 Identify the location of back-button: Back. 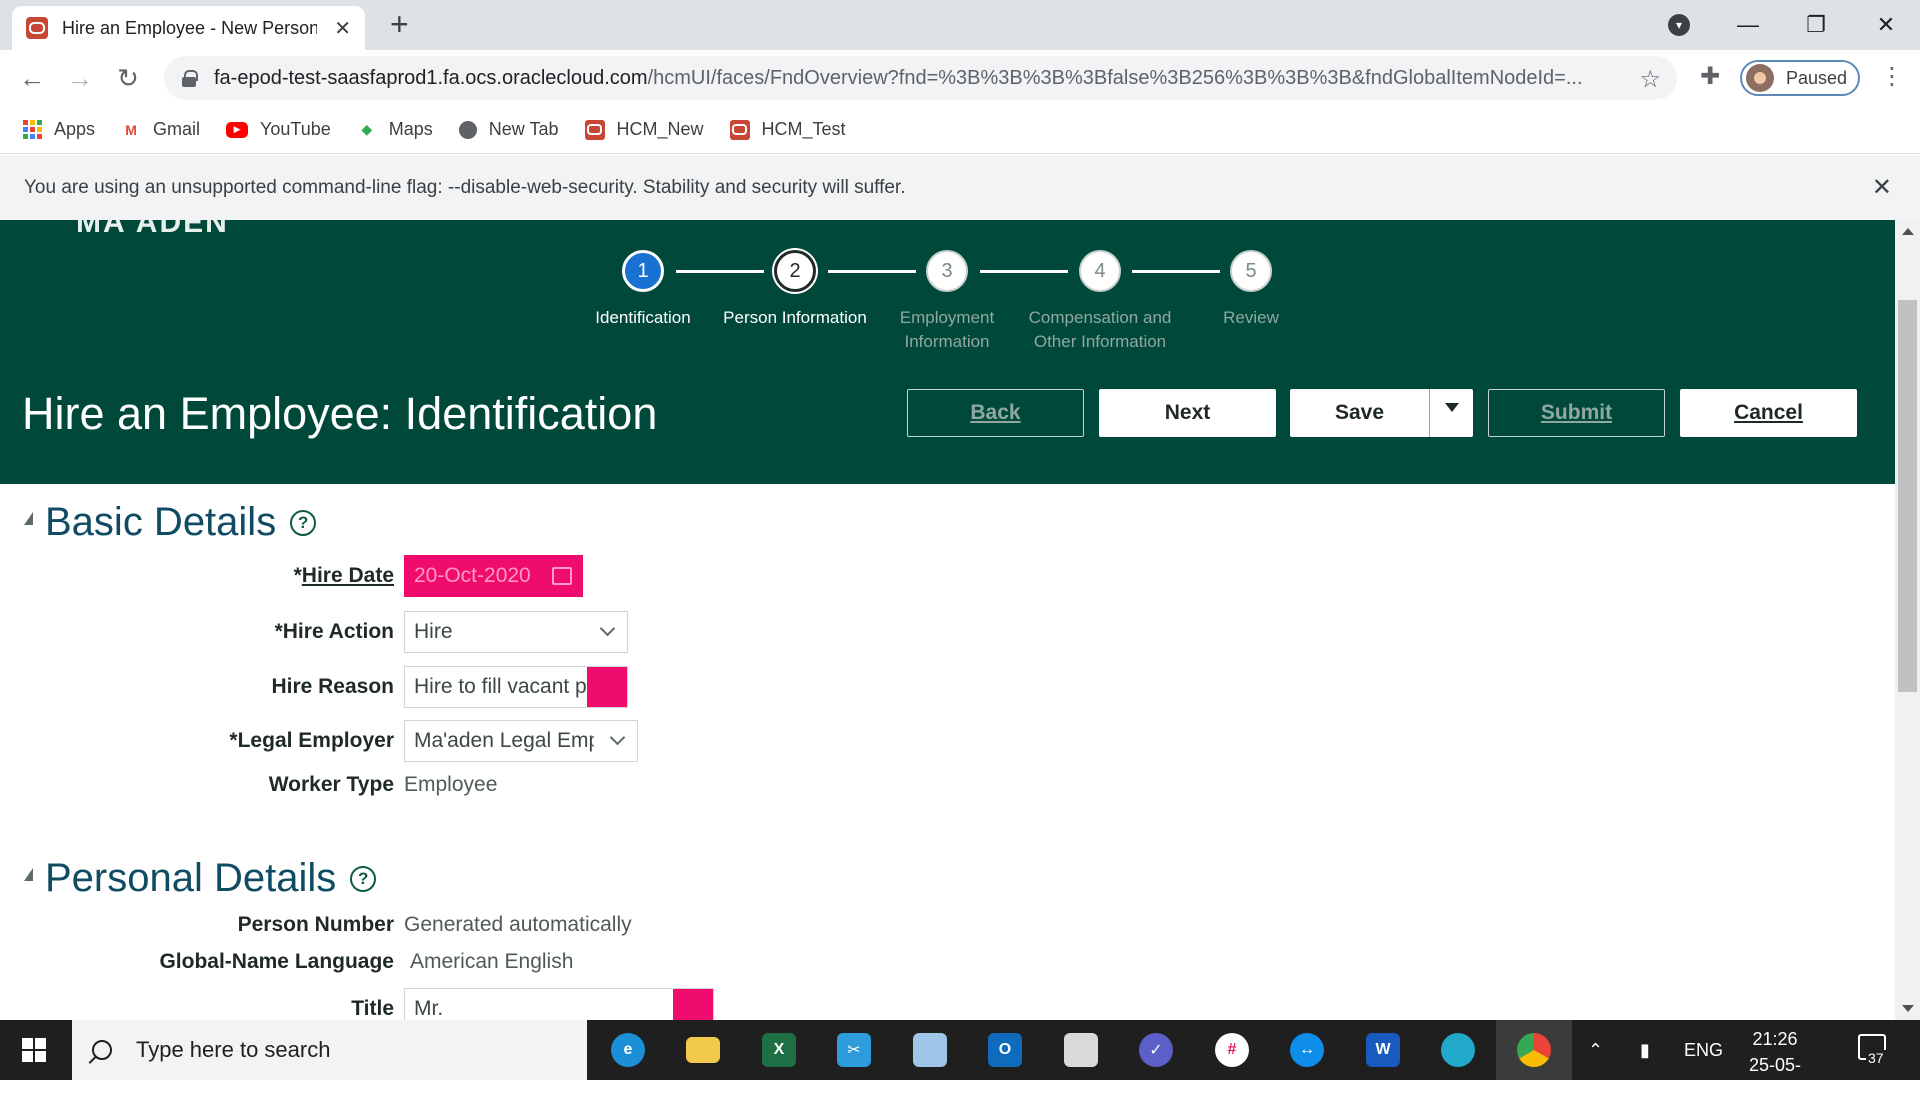
(995, 413).